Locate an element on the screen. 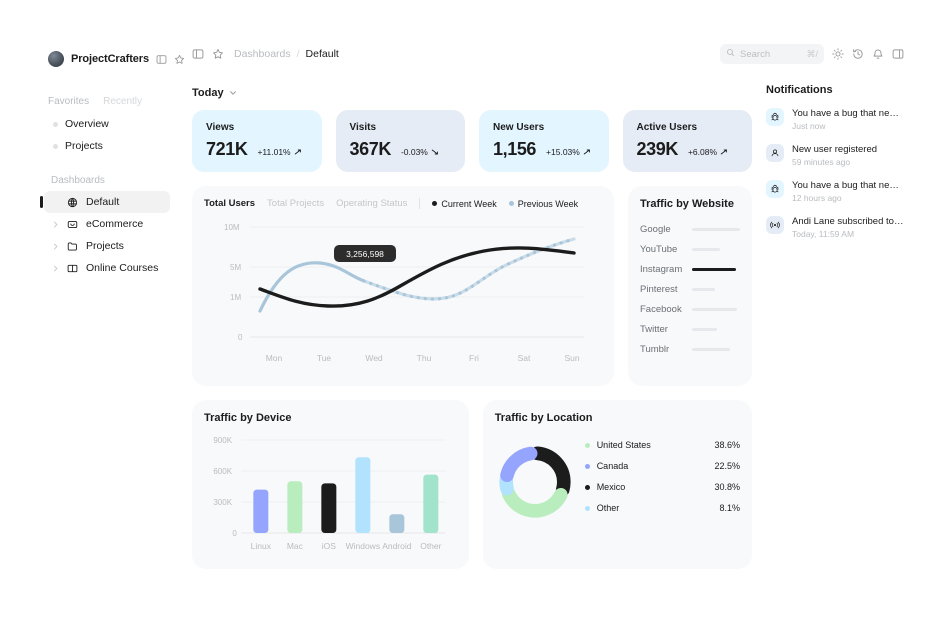 Image resolution: width=952 pixels, height=638 pixels. y-tick-5m: 5M is located at coordinates (235, 267).